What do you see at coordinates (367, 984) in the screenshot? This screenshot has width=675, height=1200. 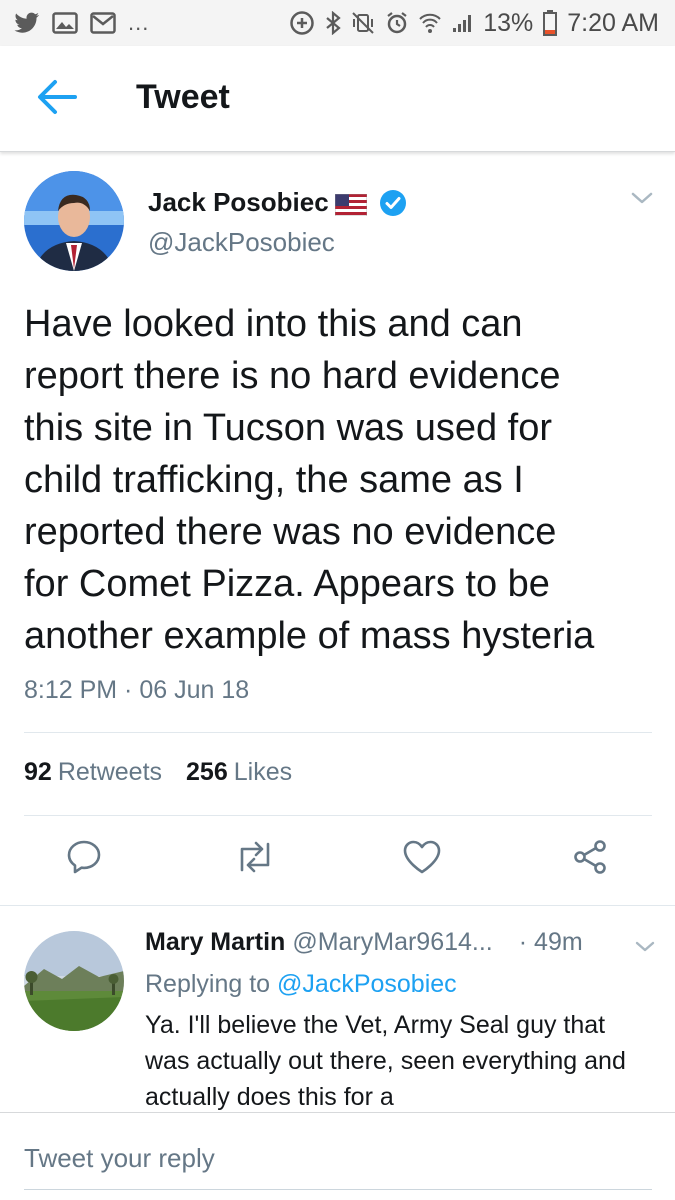 I see `replying-to-link: @JackPosobiec` at bounding box center [367, 984].